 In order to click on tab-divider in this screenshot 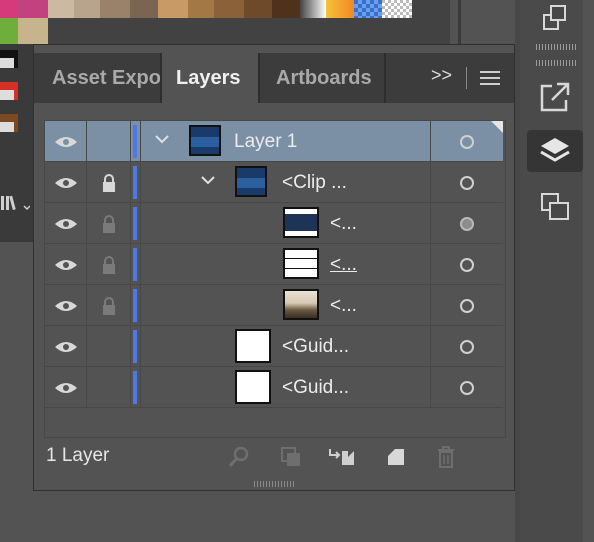, I will do `click(259, 78)`.